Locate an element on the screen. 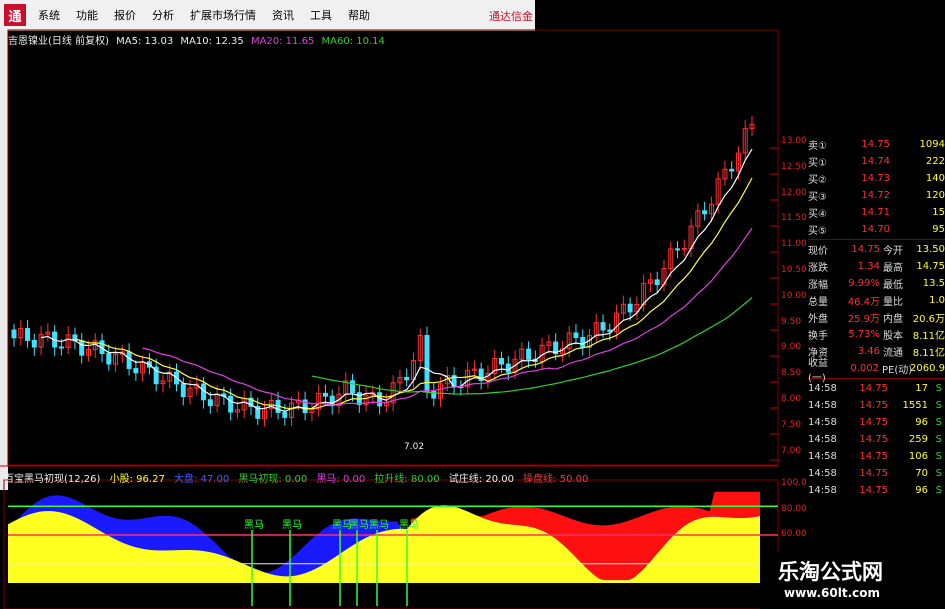 The image size is (945, 609). tick-volume: 259 is located at coordinates (918, 439).